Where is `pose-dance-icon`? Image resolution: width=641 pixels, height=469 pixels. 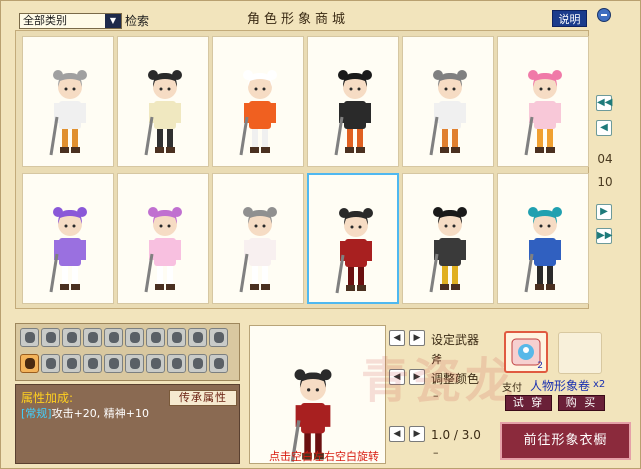
pose-dance-icon is located at coordinates (218, 337).